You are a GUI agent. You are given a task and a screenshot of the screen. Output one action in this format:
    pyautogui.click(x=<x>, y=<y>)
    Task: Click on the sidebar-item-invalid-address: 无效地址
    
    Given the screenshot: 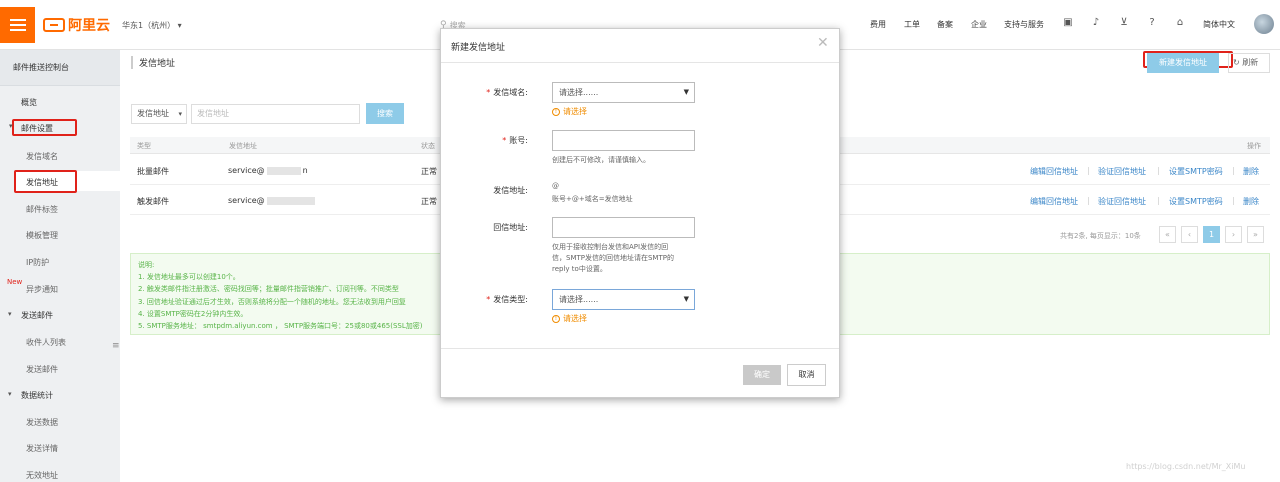 What is the action you would take?
    pyautogui.click(x=42, y=475)
    